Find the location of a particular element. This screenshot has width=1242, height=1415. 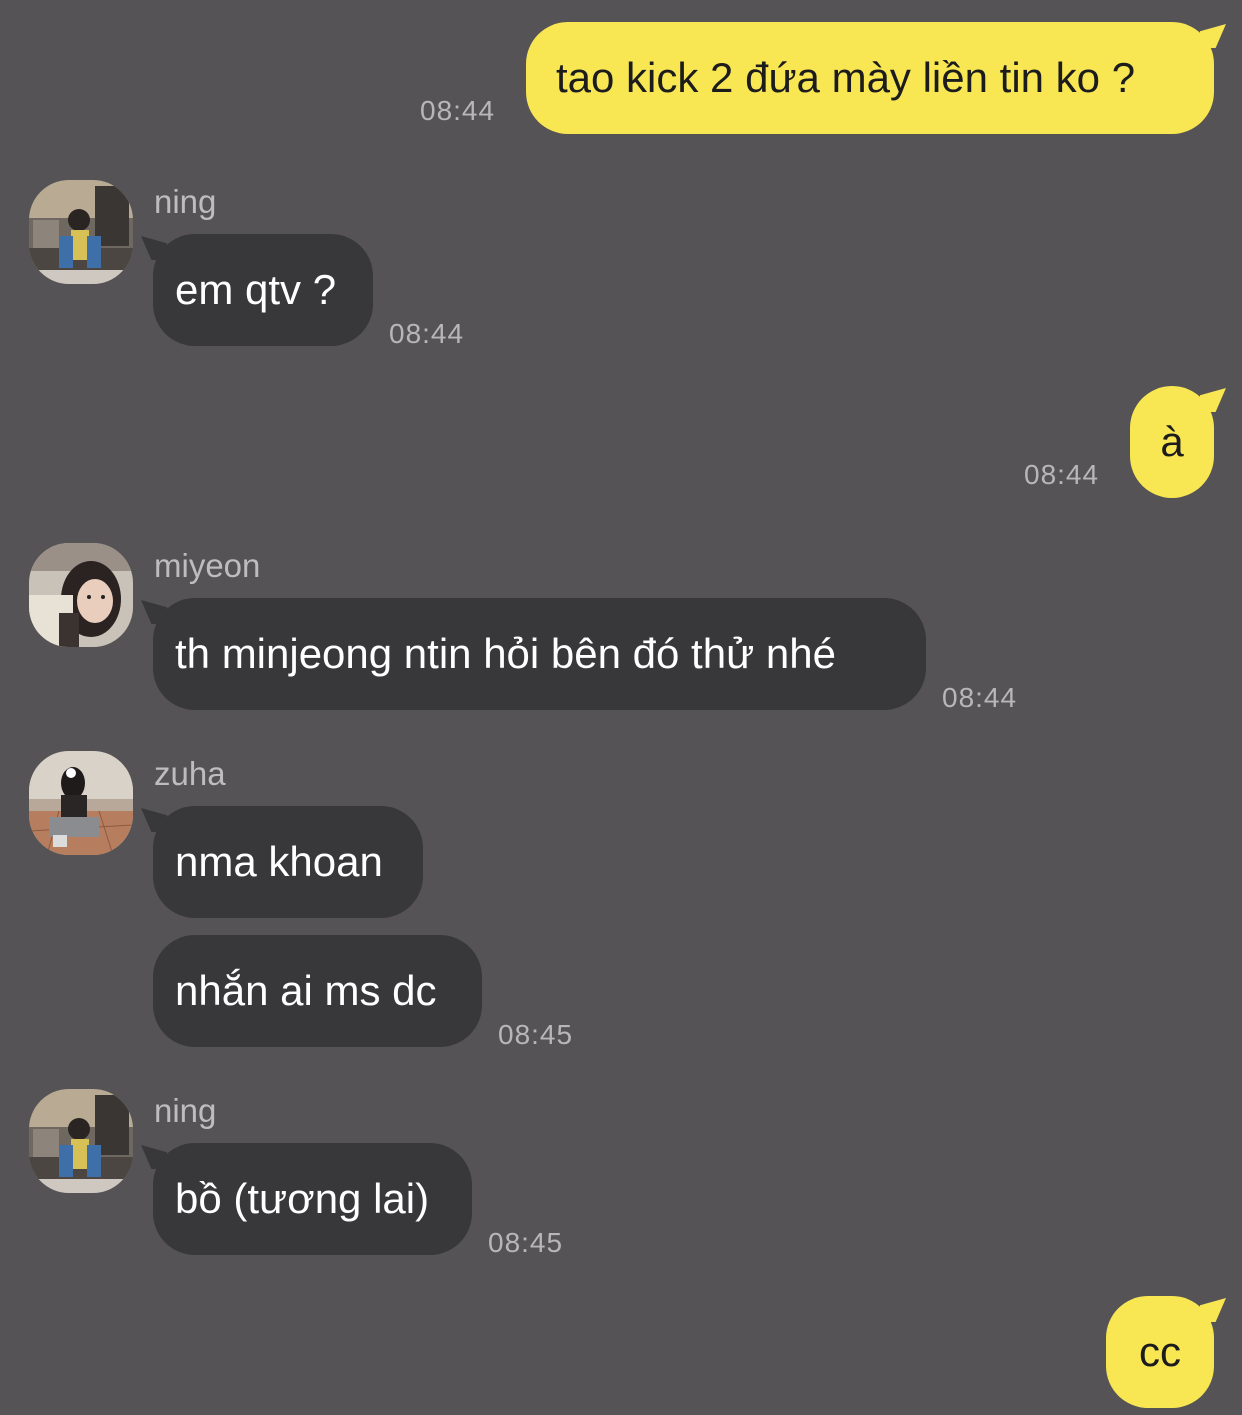

incoming-message-bubble: em qtv ? is located at coordinates (257, 290).